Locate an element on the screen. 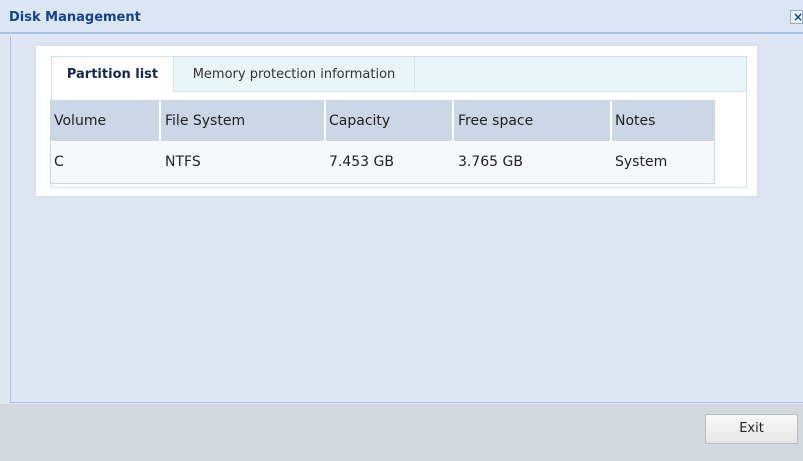 The image size is (803, 461). close-icon: × is located at coordinates (796, 17).